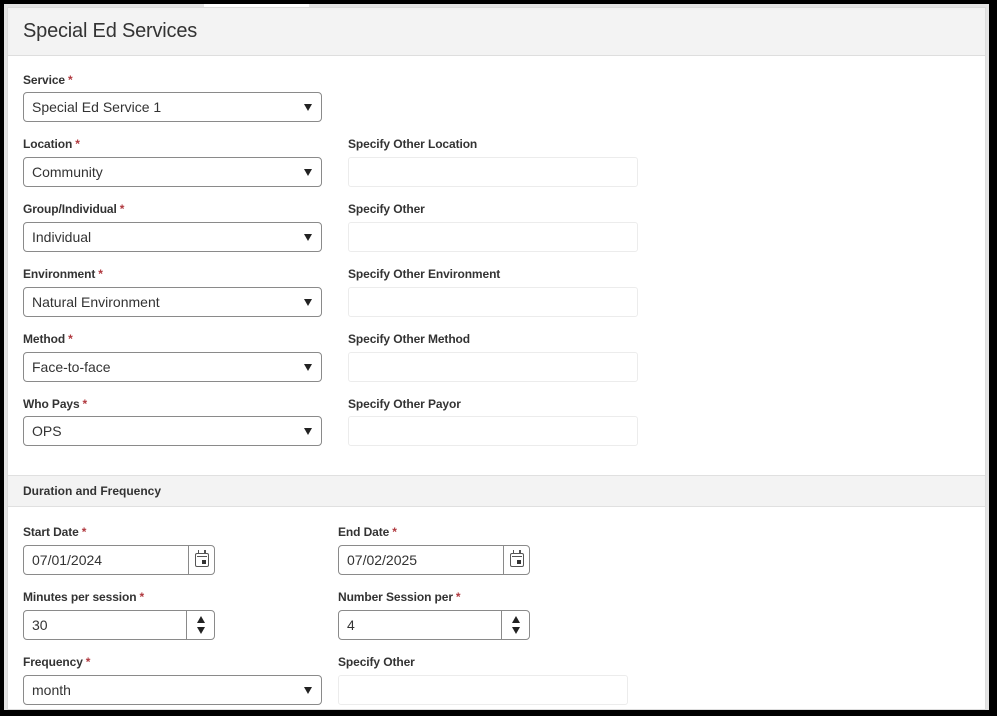 The height and width of the screenshot is (716, 997). Describe the element at coordinates (59, 274) in the screenshot. I see `environment-label-text: Environment` at that location.